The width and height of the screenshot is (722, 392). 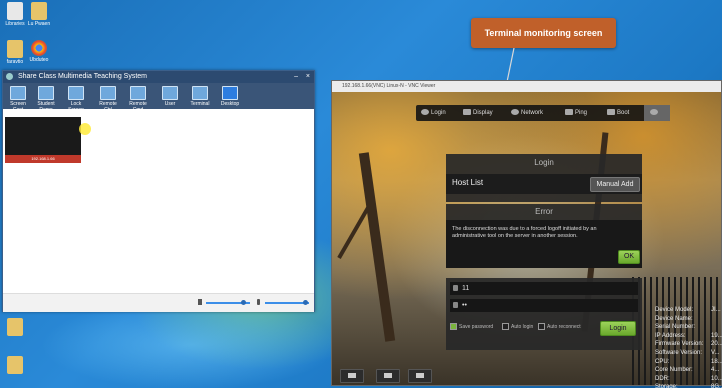 I want to click on student-thumbnail: 192.168.1.66, so click(x=43, y=140).